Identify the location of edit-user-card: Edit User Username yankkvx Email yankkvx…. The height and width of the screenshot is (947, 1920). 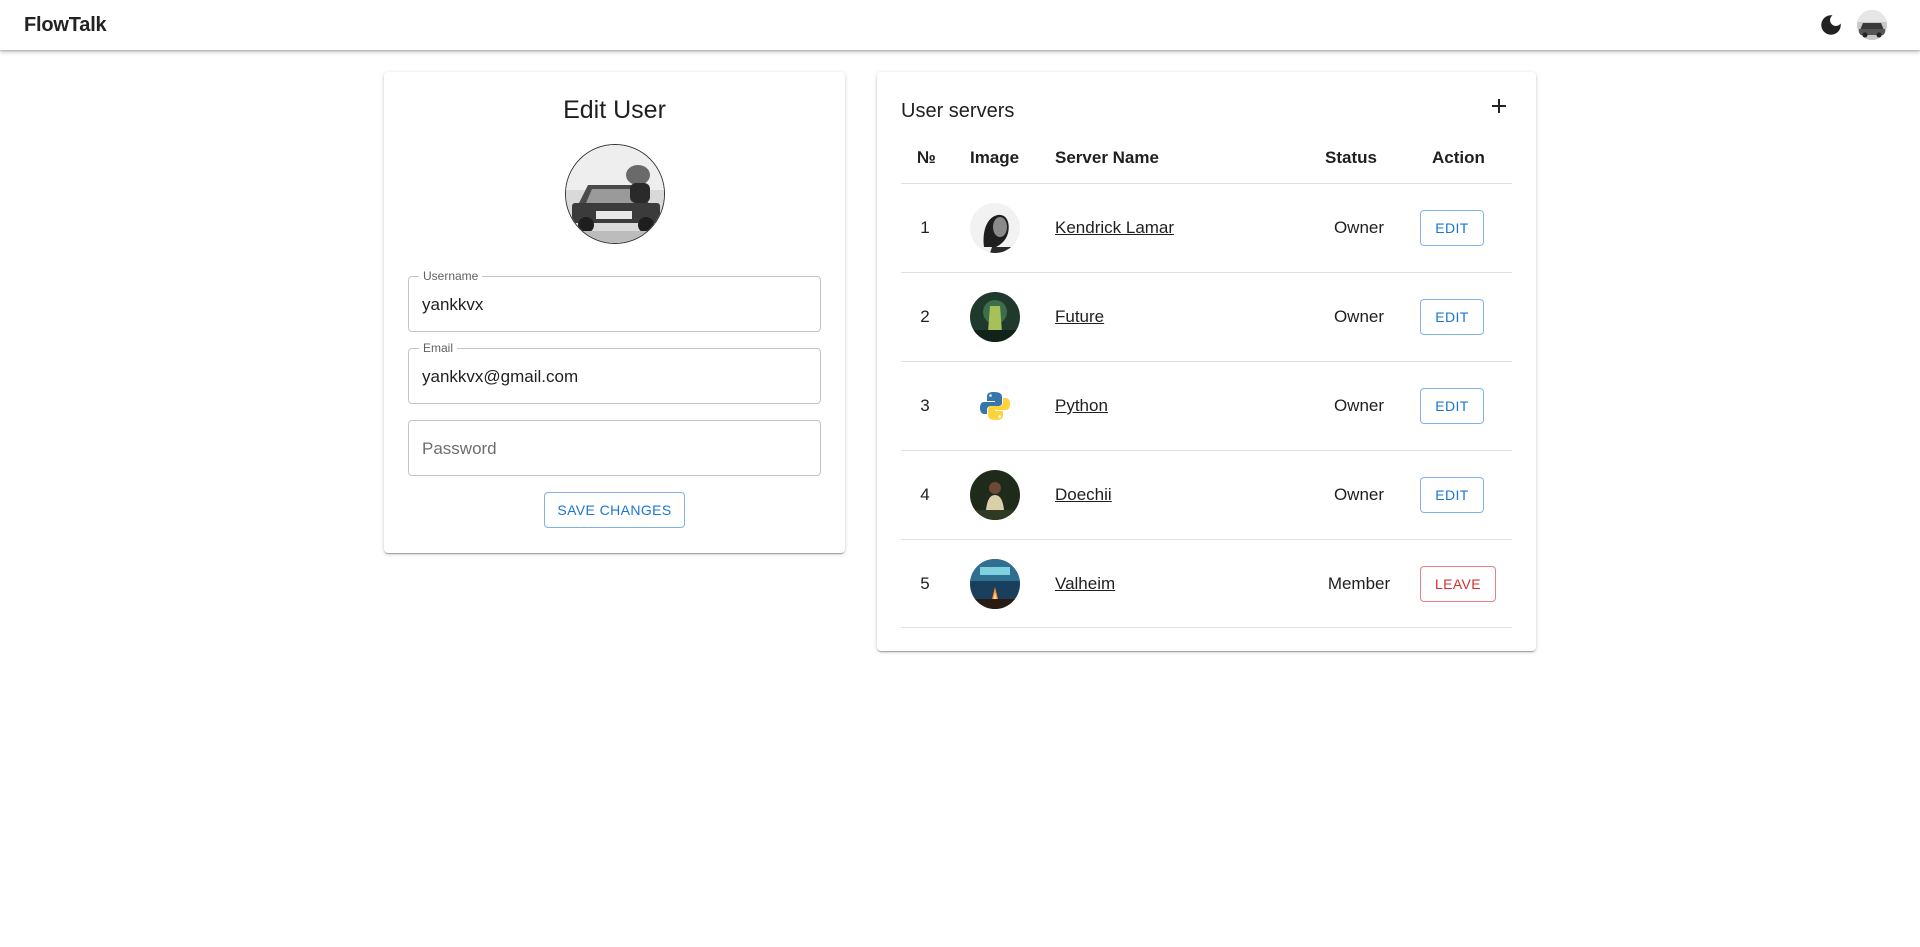
(614, 312).